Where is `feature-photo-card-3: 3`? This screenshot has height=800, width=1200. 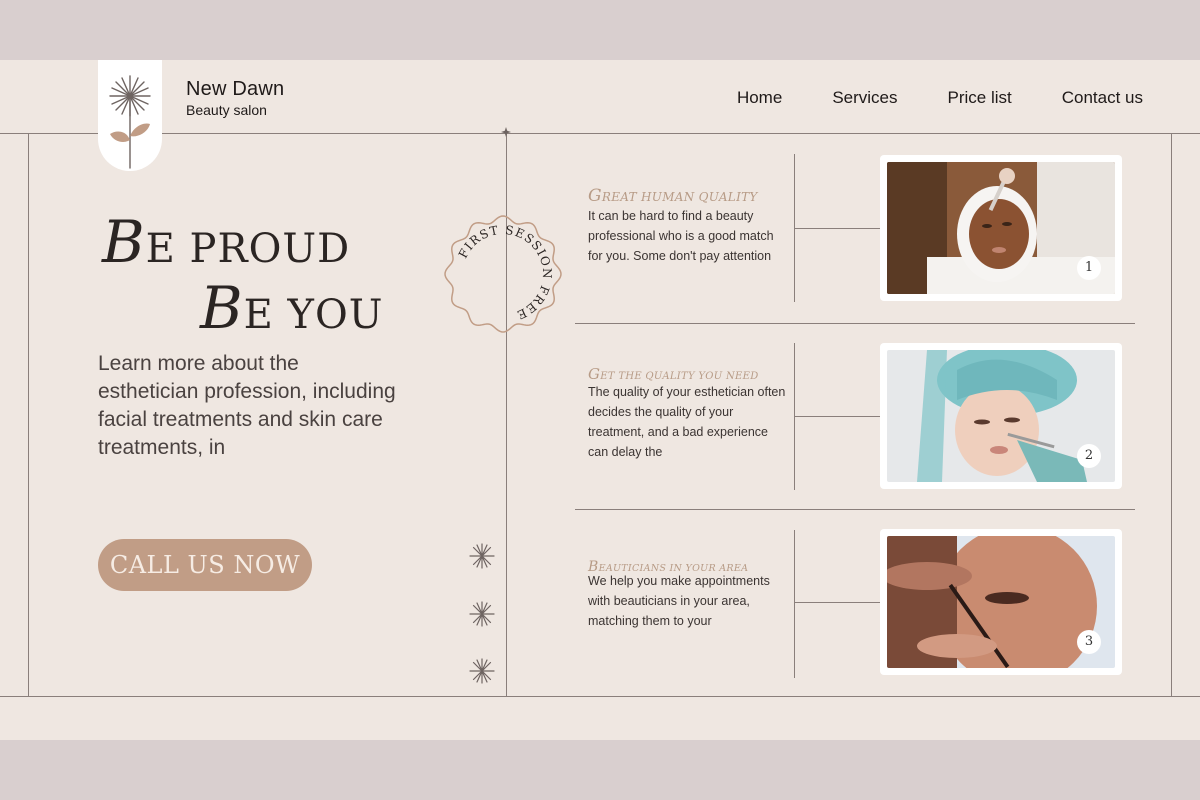 feature-photo-card-3: 3 is located at coordinates (1001, 602).